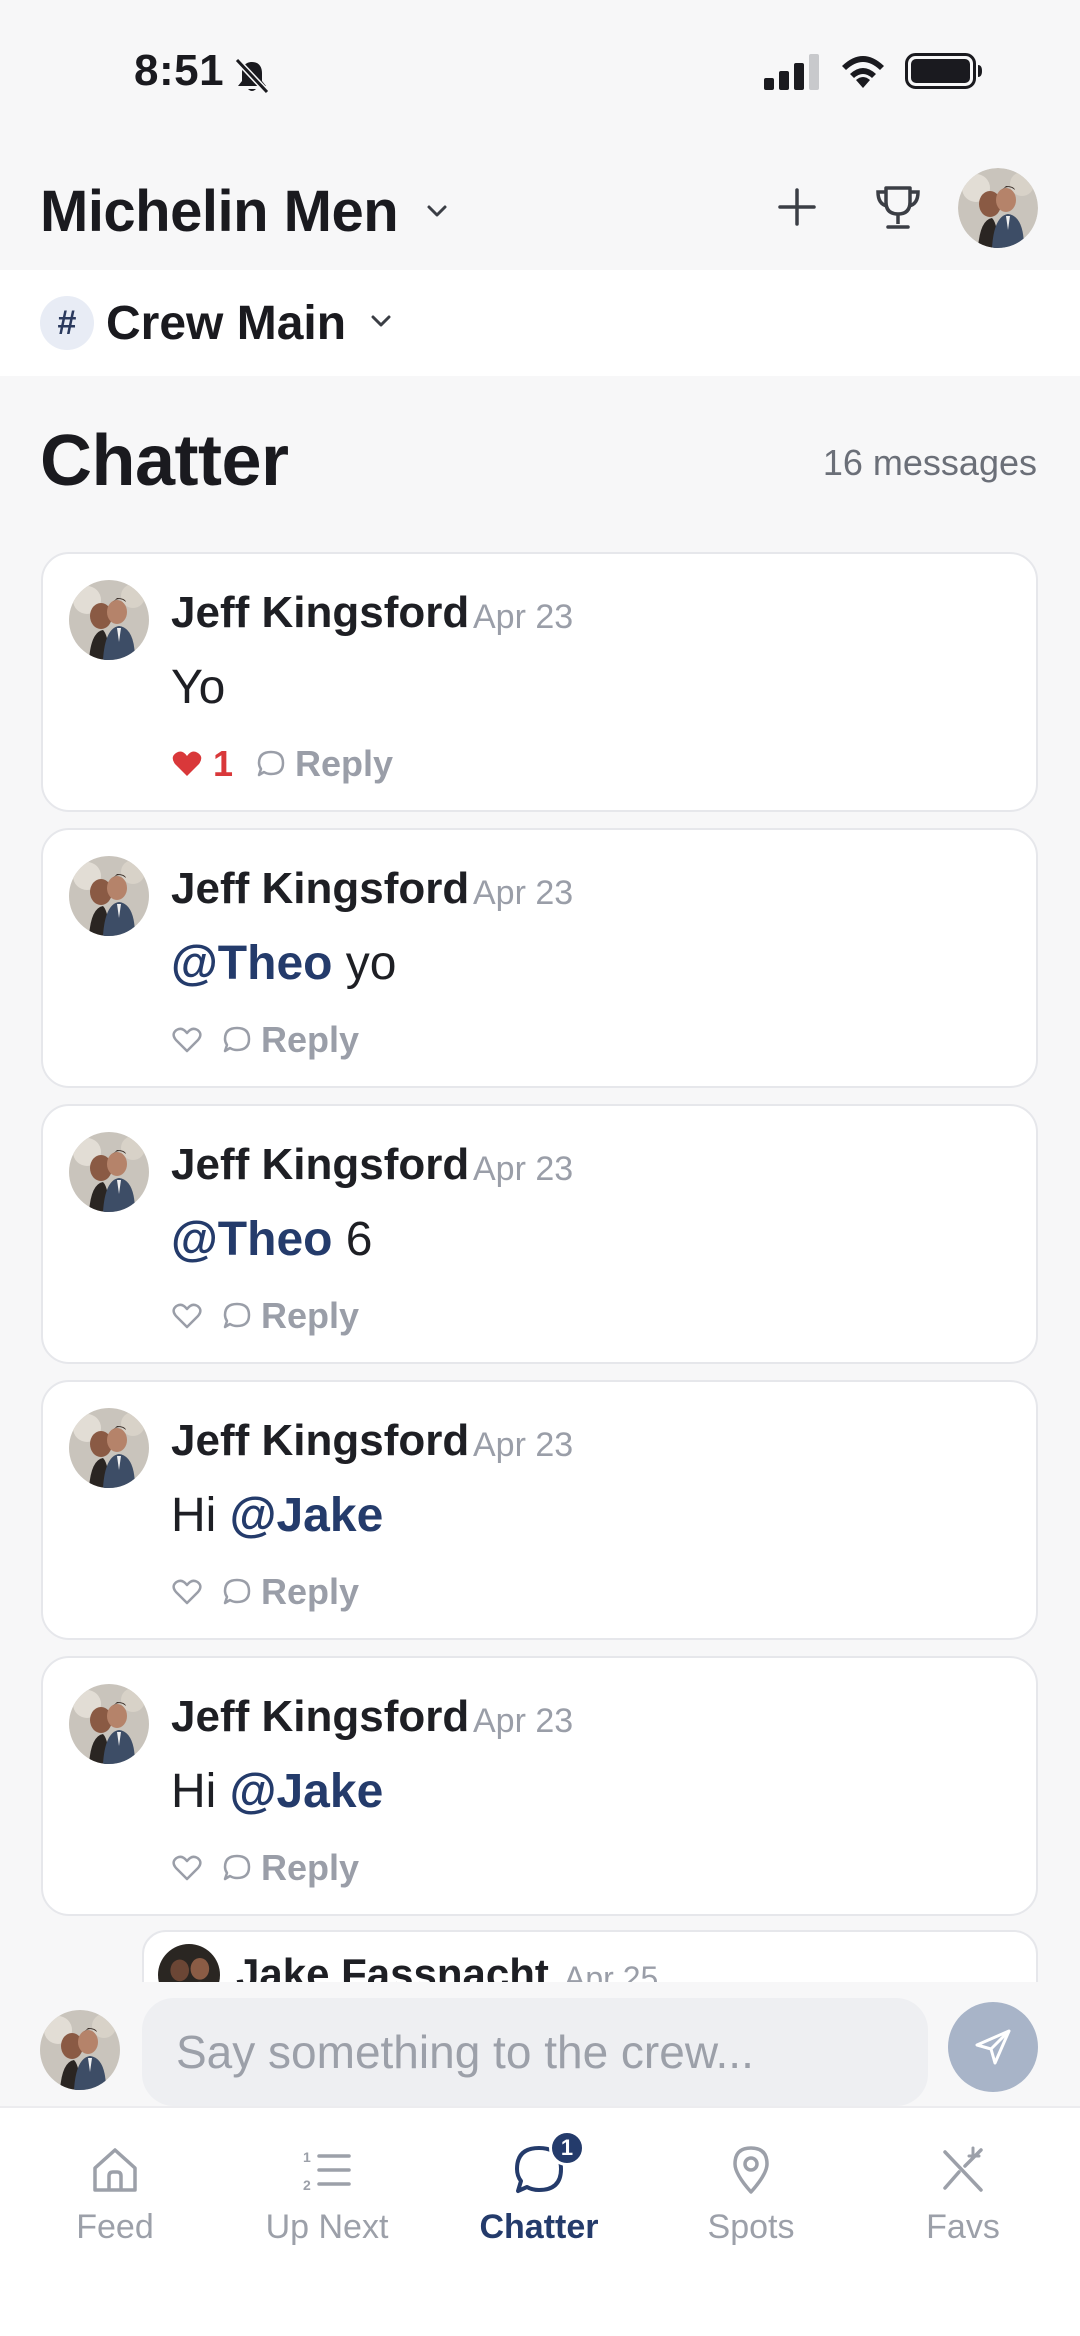 The height and width of the screenshot is (2336, 1080). I want to click on tab-favs: Favs, so click(963, 2202).